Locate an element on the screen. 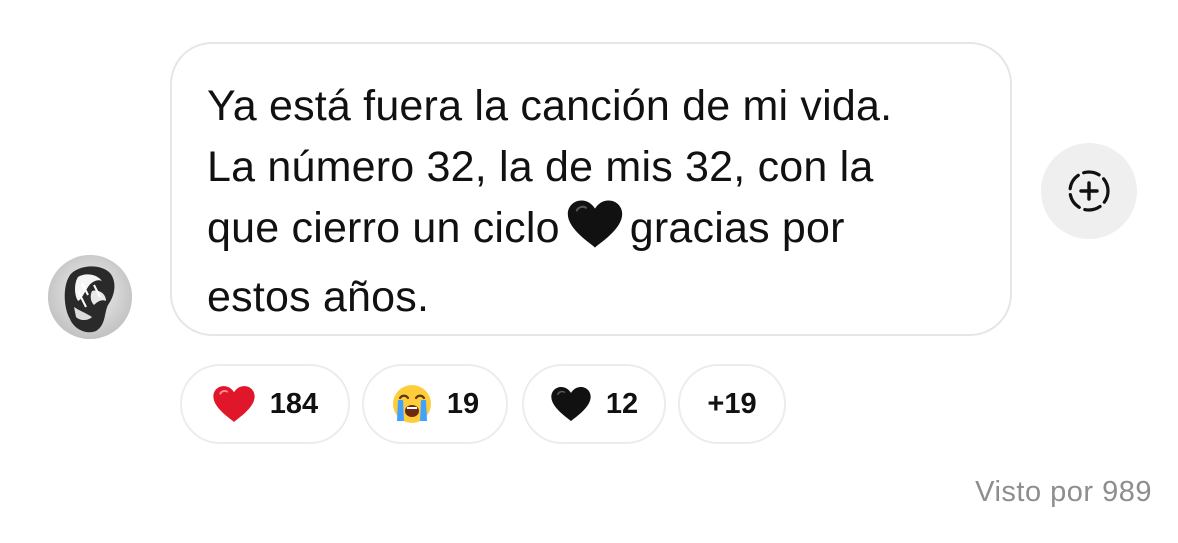 The width and height of the screenshot is (1178, 543). message-line-2: La número 32, la de mis 32, con la is located at coordinates (540, 167).